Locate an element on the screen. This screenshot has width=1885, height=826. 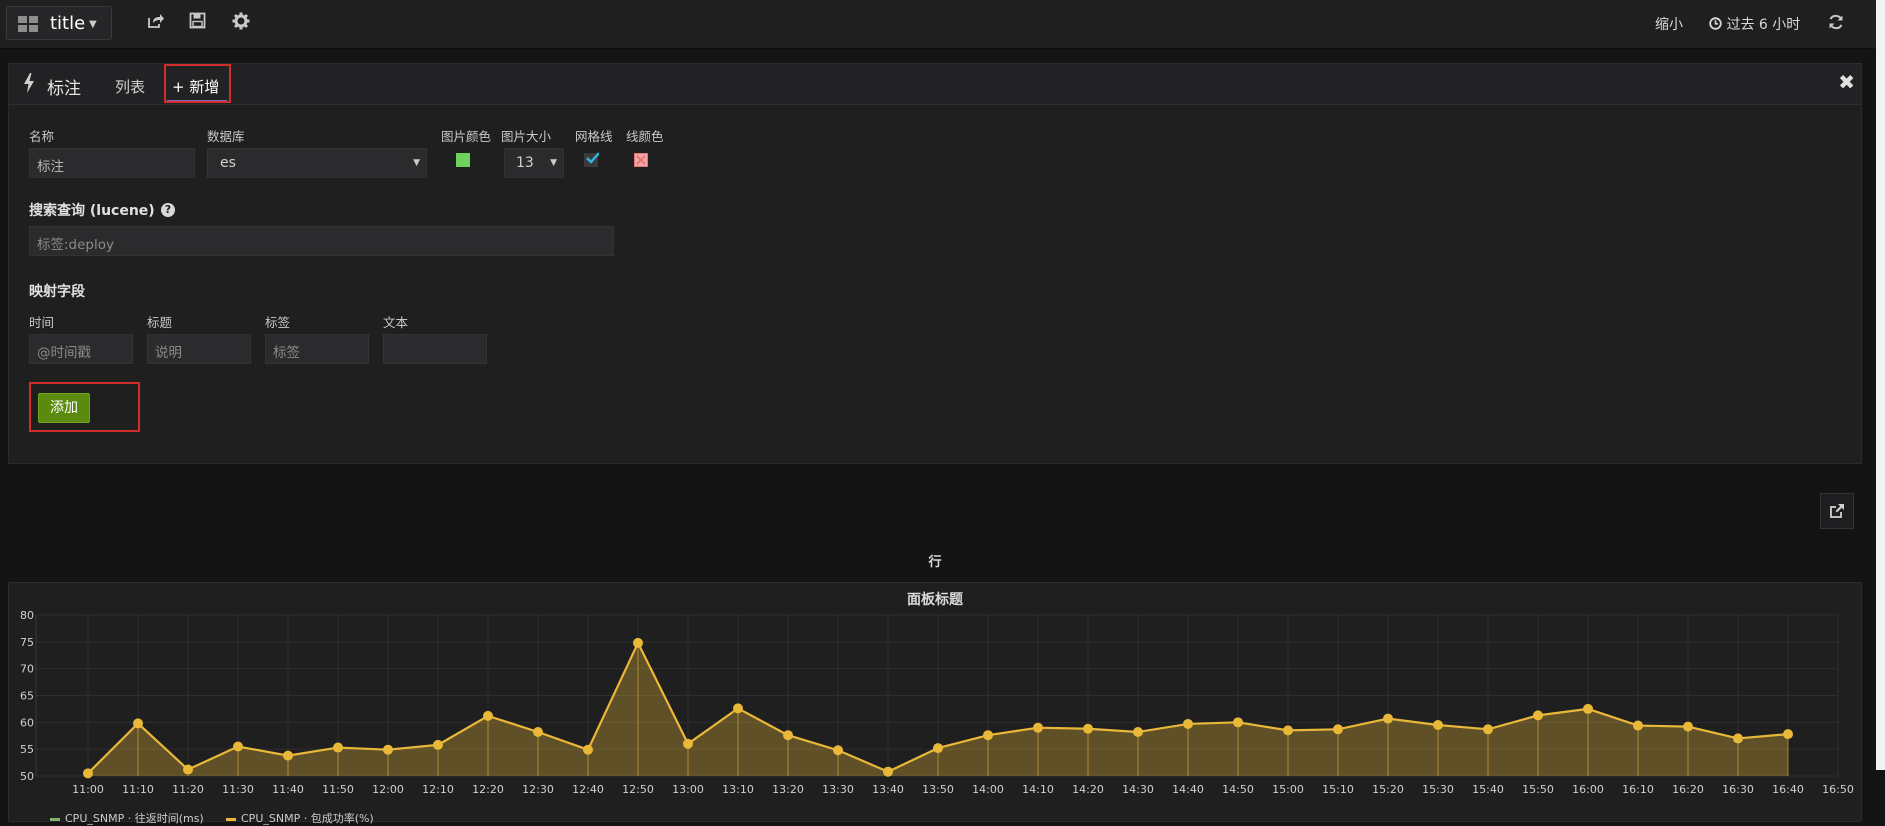
tab-list: 列表 is located at coordinates (130, 86).